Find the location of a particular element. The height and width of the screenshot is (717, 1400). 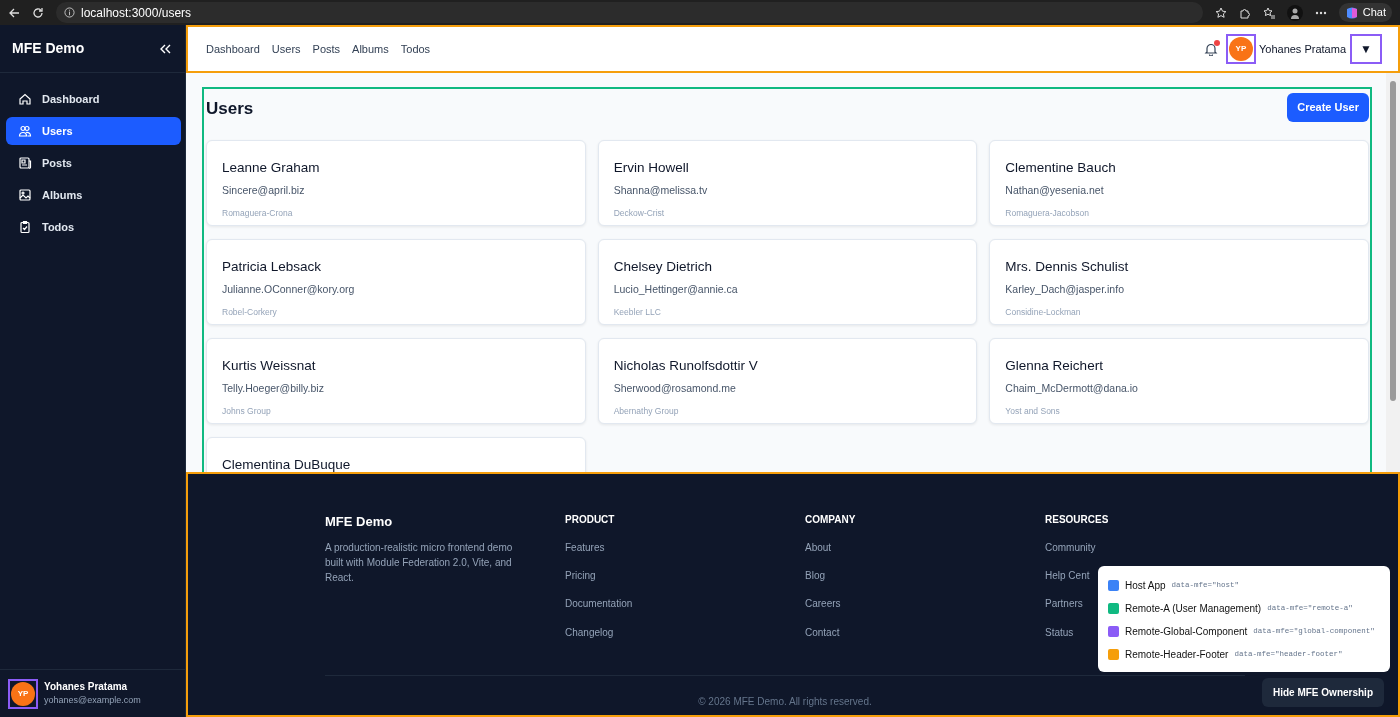

url-text: localhost:3000/users is located at coordinates (136, 13).